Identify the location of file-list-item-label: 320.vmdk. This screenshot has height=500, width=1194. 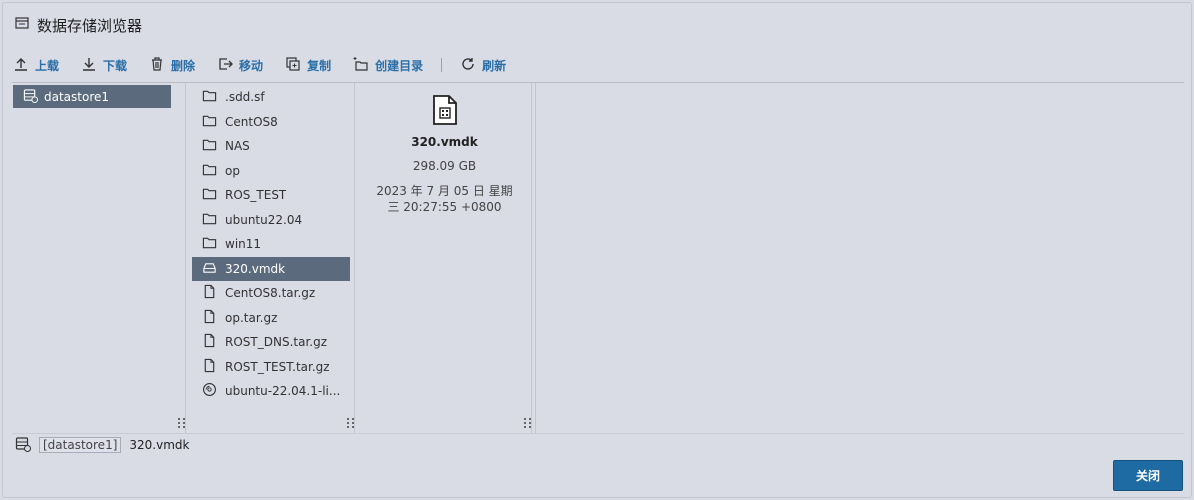
(255, 268).